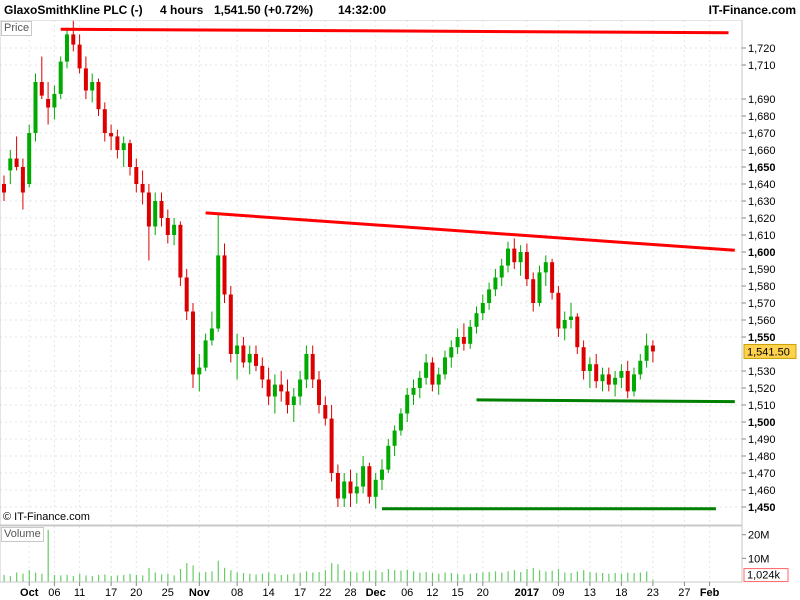 This screenshot has height=600, width=800. I want to click on x-tick-label: 15, so click(457, 593).